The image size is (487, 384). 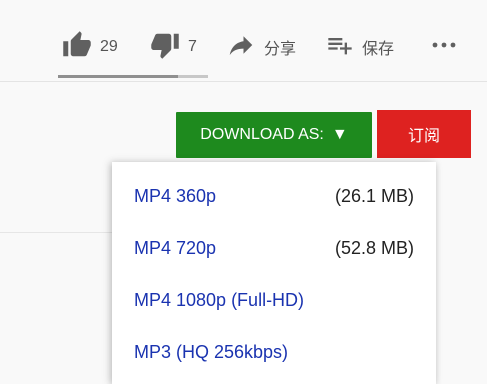 What do you see at coordinates (274, 248) in the screenshot?
I see `menu-item-mp4-720p: MP4 720p (52.8 MB)` at bounding box center [274, 248].